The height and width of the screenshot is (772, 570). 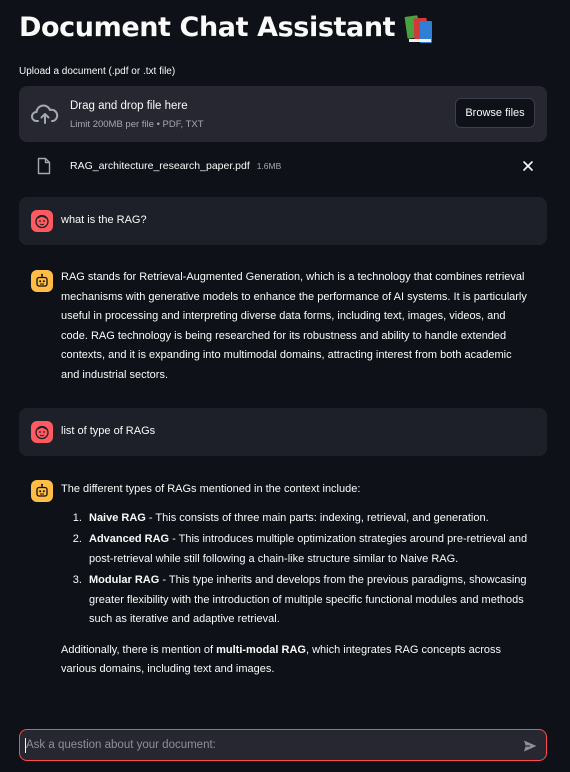 What do you see at coordinates (45, 114) in the screenshot?
I see `cloud-upload-icon` at bounding box center [45, 114].